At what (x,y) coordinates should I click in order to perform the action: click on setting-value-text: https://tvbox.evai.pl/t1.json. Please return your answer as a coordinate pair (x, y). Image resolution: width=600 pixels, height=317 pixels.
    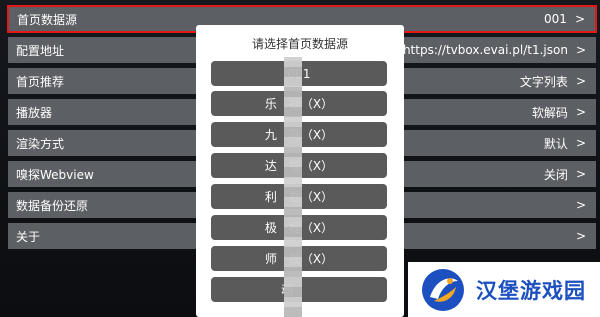
    Looking at the image, I should click on (485, 50).